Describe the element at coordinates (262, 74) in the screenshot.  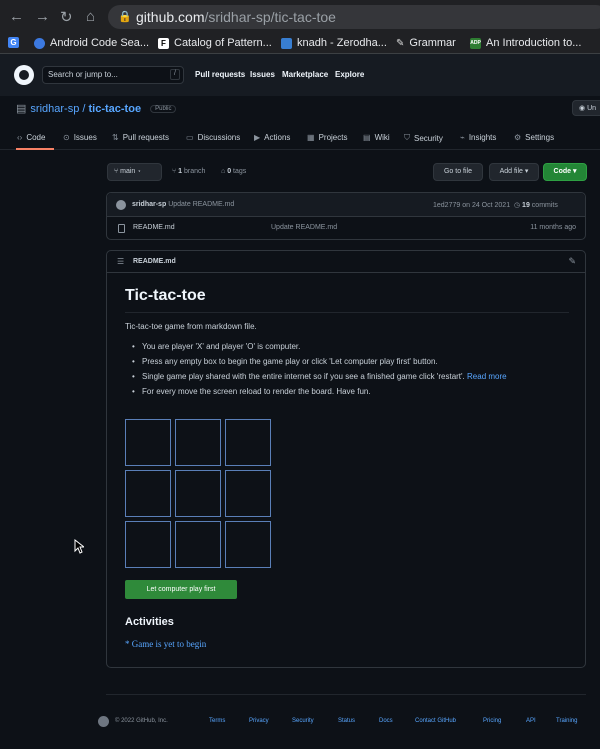
I see `nav-issues: Issues` at that location.